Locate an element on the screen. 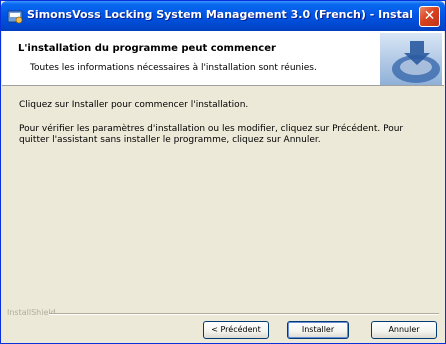  close-button: ✕ is located at coordinates (429, 16).